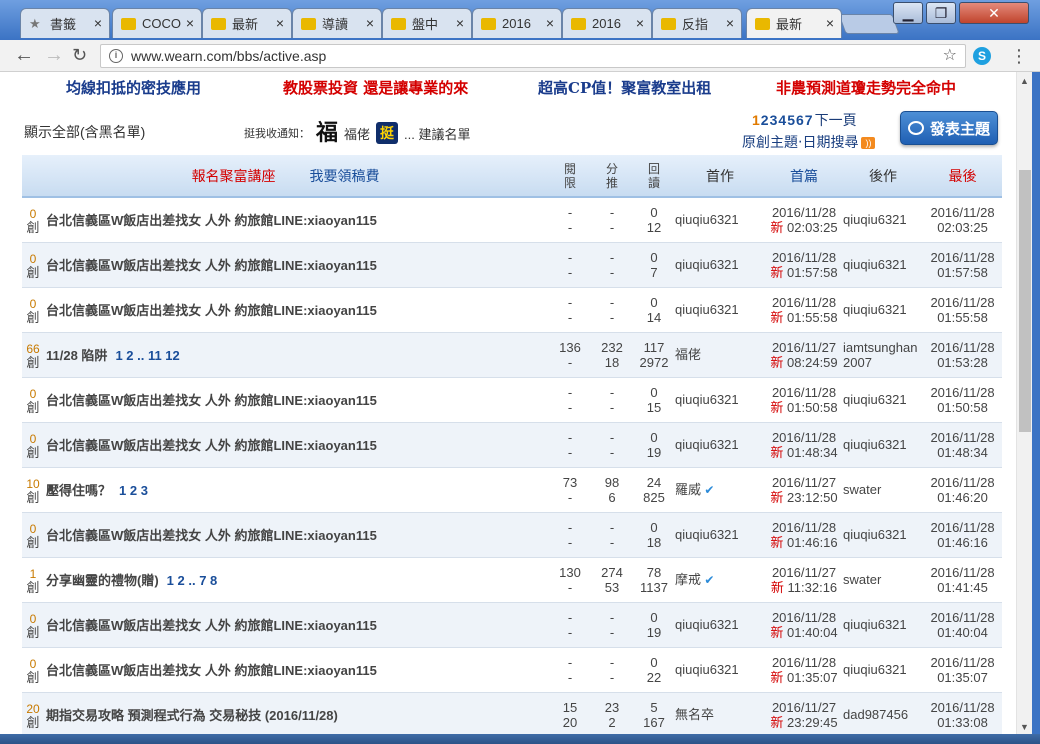  What do you see at coordinates (720, 355) in the screenshot?
I see `first-author: 福佬` at bounding box center [720, 355].